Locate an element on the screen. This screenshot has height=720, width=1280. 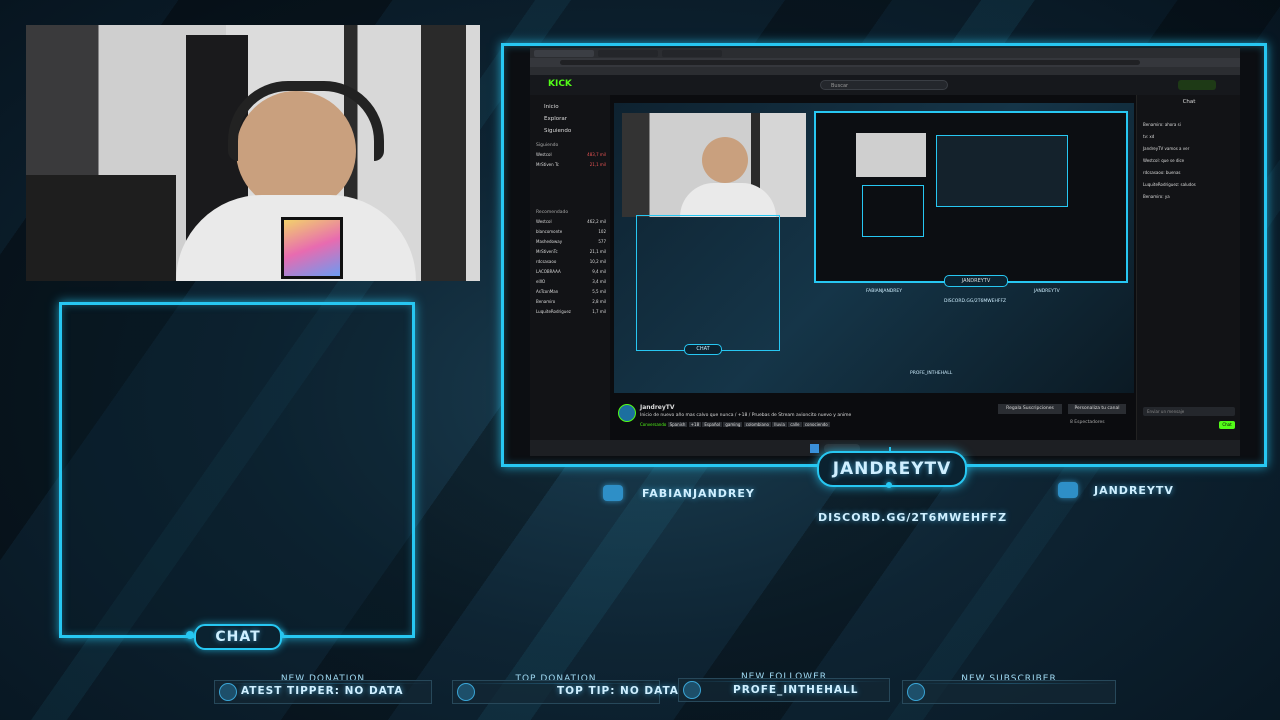
kick-logo: KICK is located at coordinates (560, 84).